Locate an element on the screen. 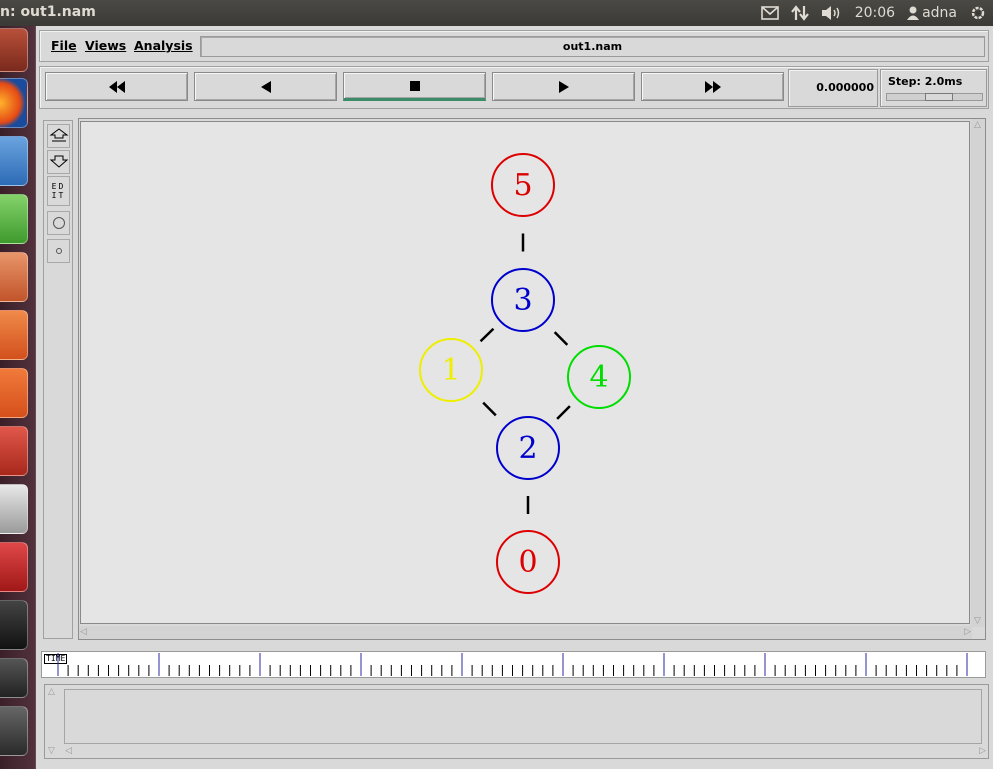  node-label: 4 is located at coordinates (598, 377).